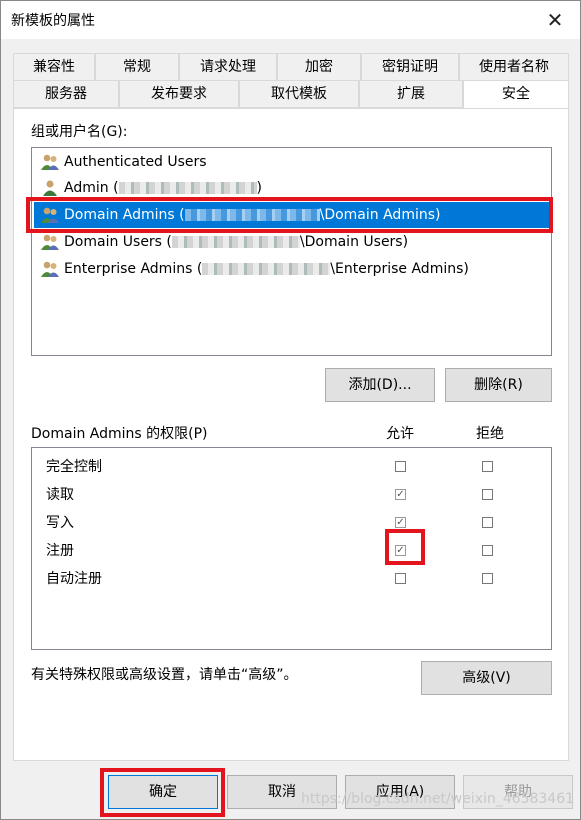 The image size is (581, 820). What do you see at coordinates (291, 551) in the screenshot?
I see `permission-row: 注册 ✓` at bounding box center [291, 551].